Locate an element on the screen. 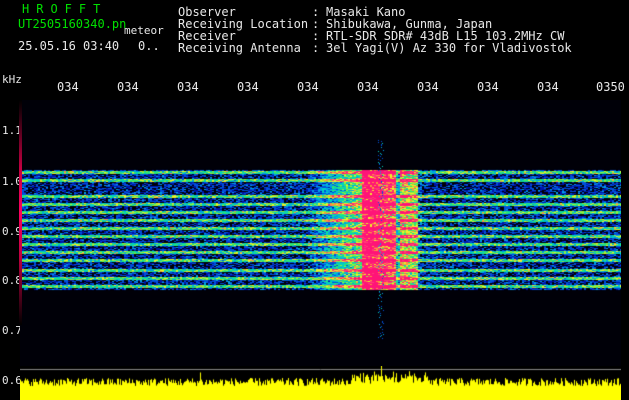 This screenshot has height=400, width=629. zoom-level: 0.. is located at coordinates (149, 46).